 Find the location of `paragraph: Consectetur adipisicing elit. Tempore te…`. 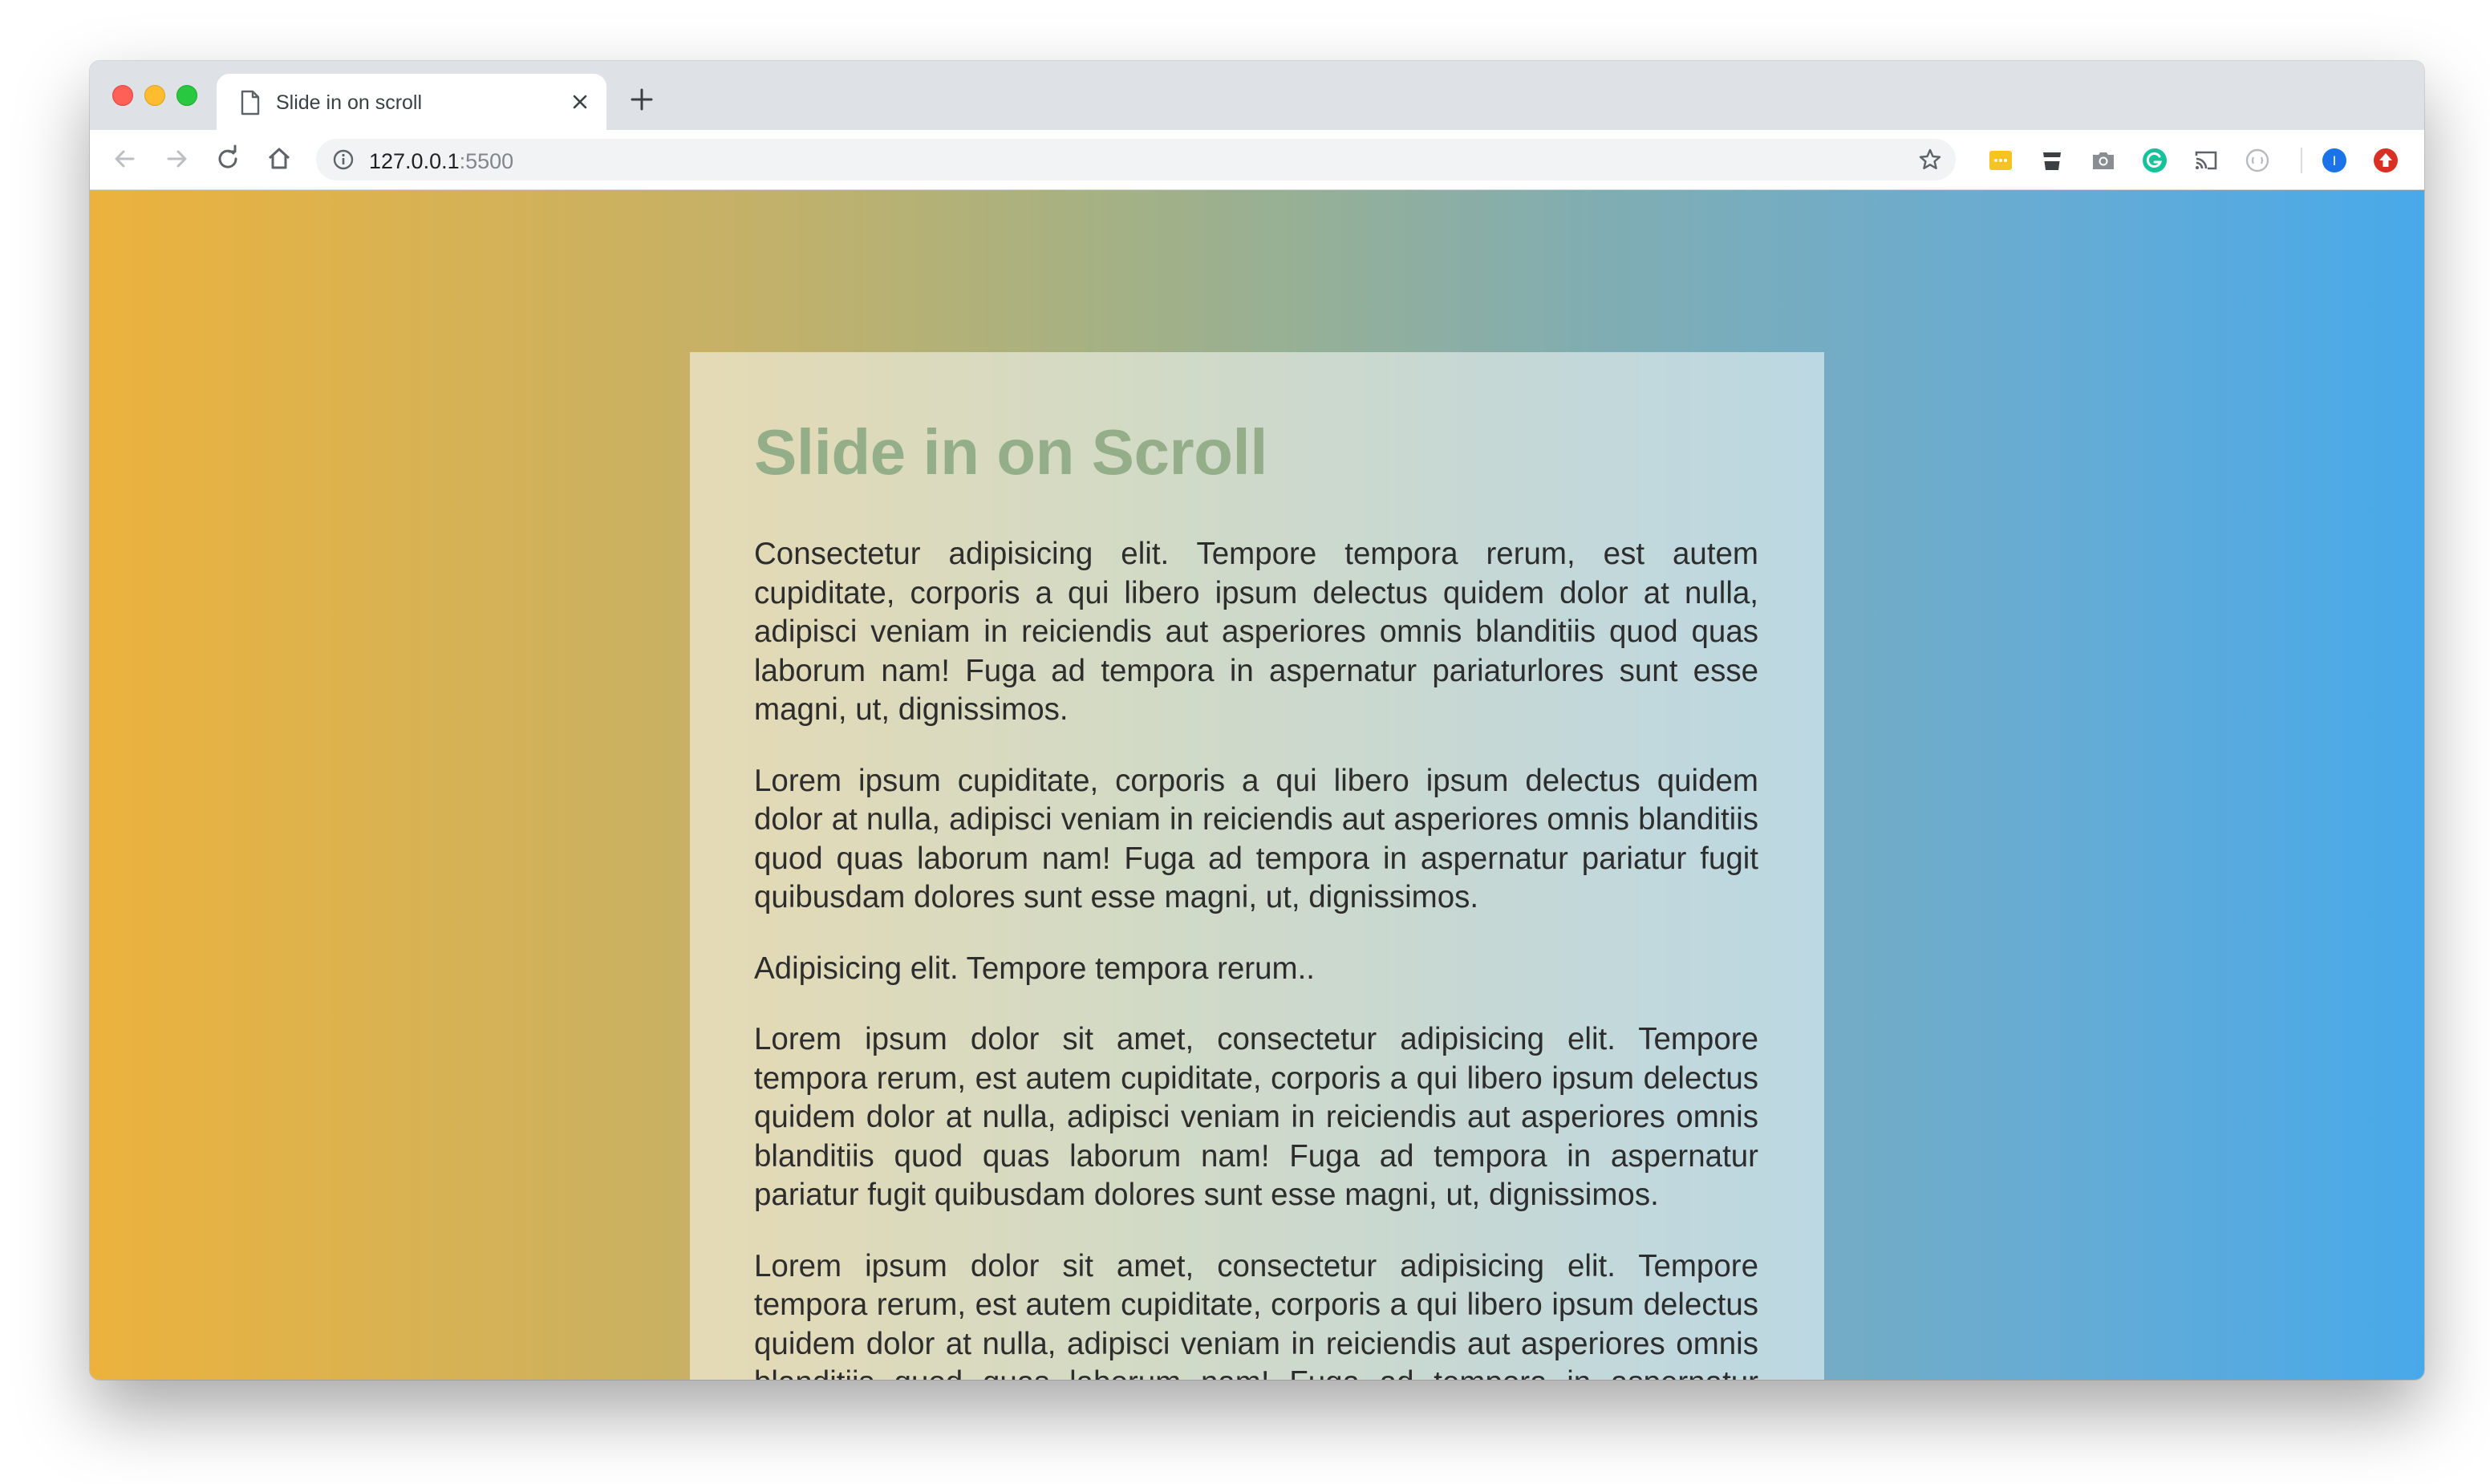

paragraph: Consectetur adipisicing elit. Tempore te… is located at coordinates (1256, 632).